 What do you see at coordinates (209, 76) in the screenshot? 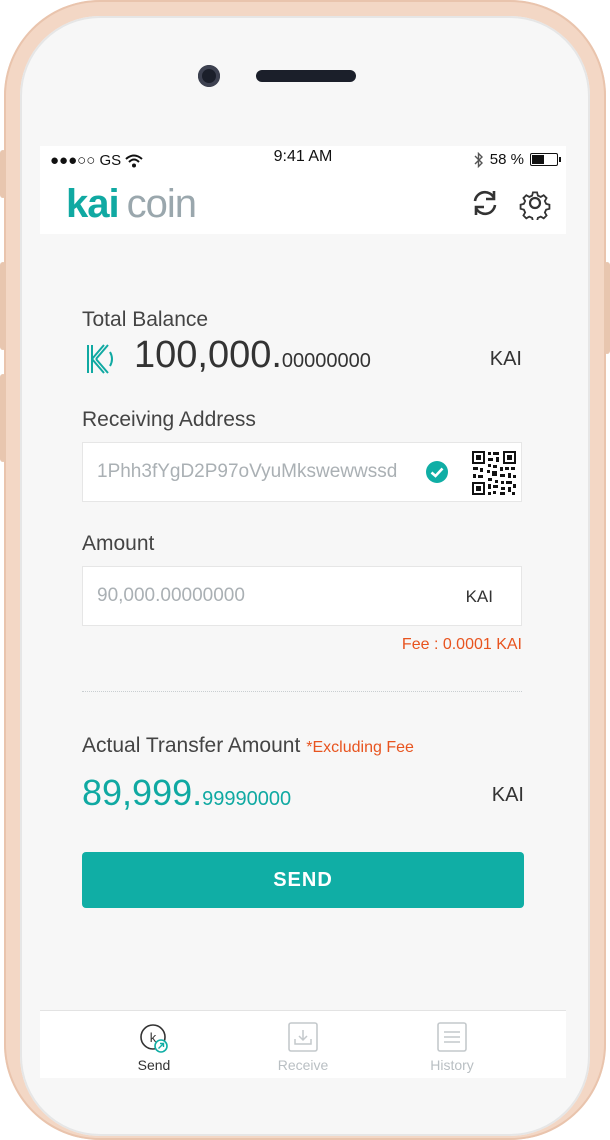
I see `front-camera` at bounding box center [209, 76].